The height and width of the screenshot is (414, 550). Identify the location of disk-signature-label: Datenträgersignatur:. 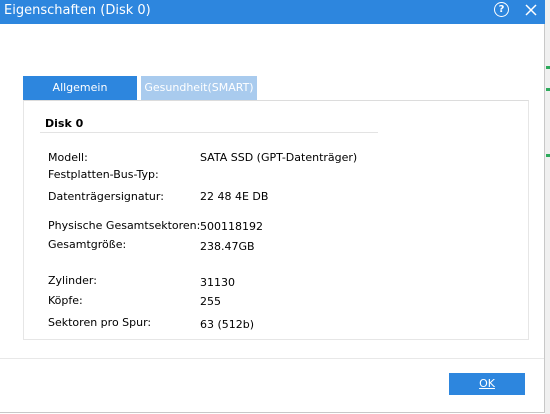
(106, 196).